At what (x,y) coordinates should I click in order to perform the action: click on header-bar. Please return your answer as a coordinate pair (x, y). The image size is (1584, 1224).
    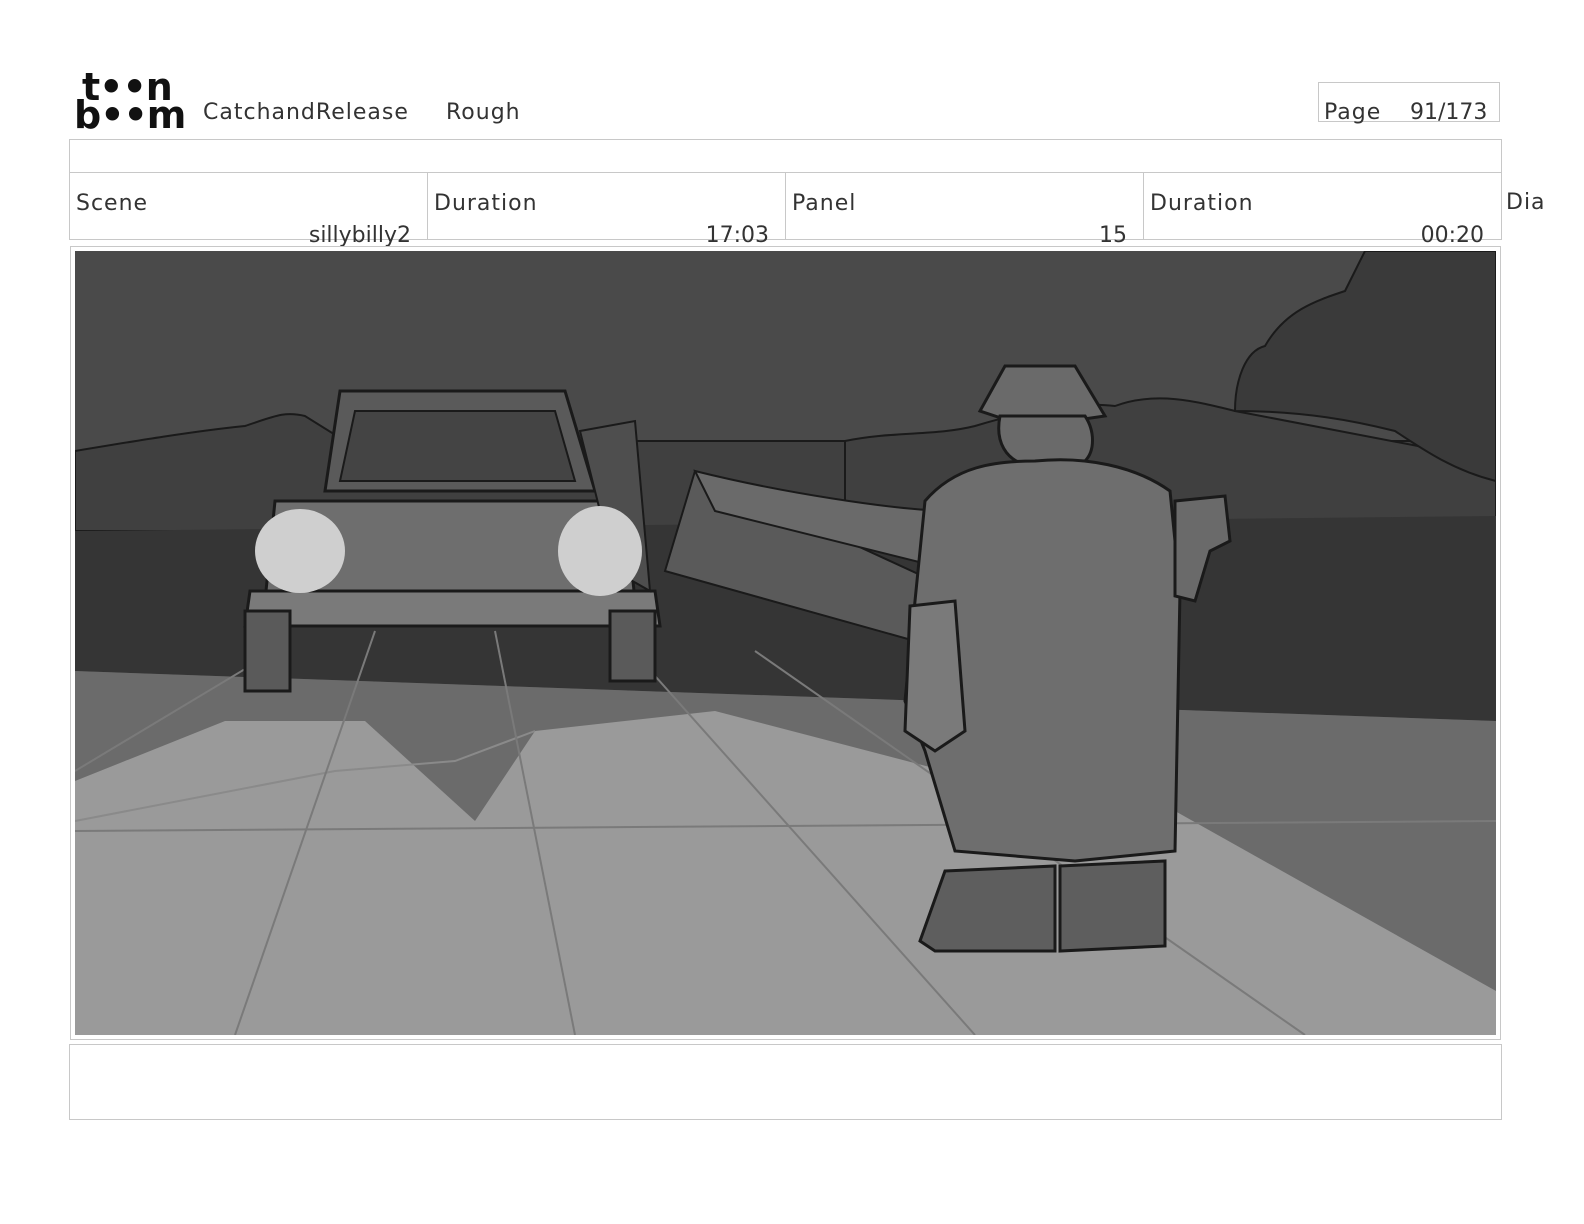
    Looking at the image, I should click on (785, 155).